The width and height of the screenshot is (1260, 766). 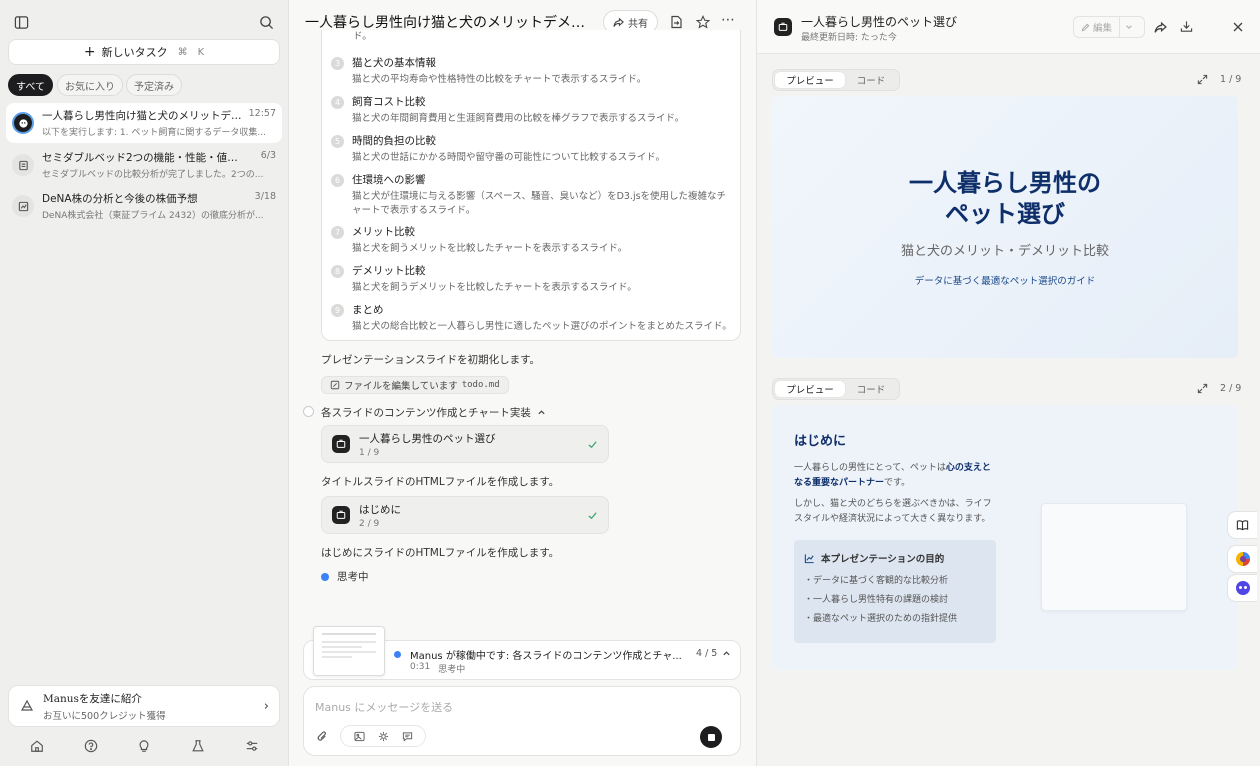 What do you see at coordinates (325, 576) in the screenshot?
I see `thinking-dot-icon` at bounding box center [325, 576].